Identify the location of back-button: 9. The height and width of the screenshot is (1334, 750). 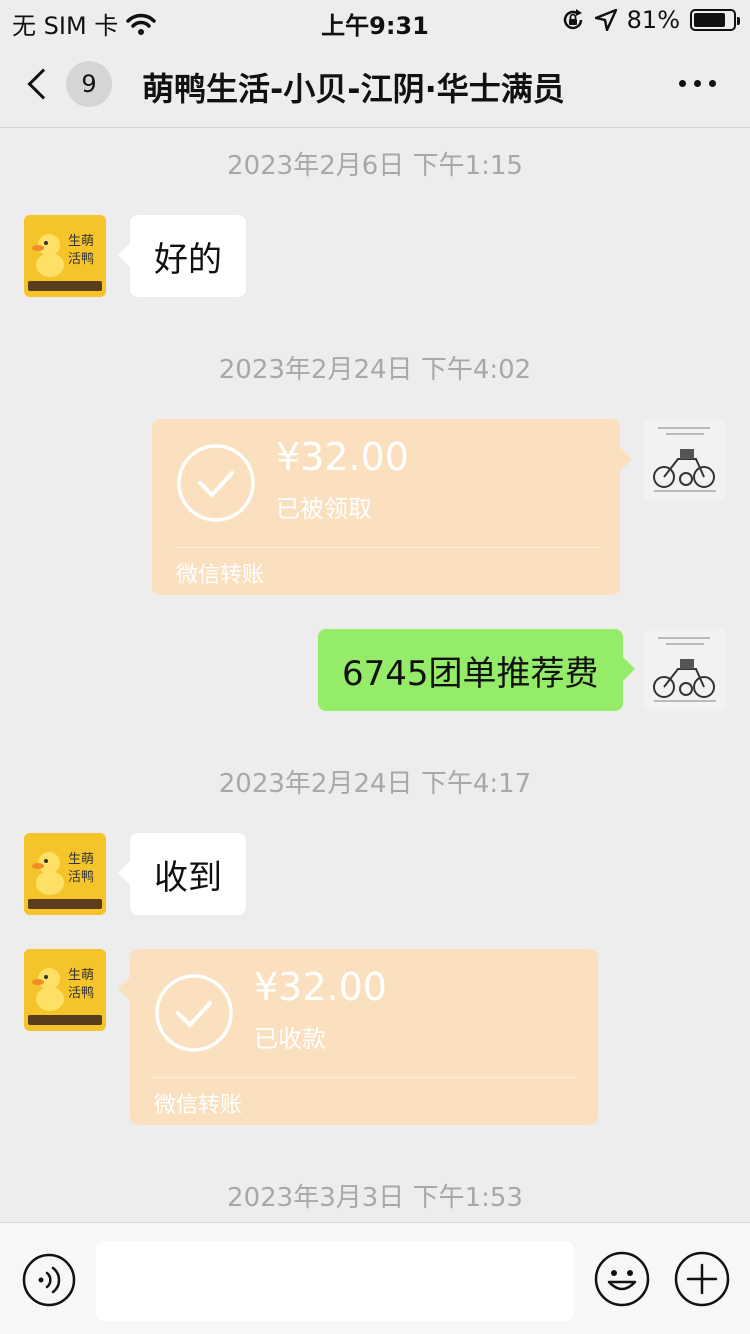
(67, 84).